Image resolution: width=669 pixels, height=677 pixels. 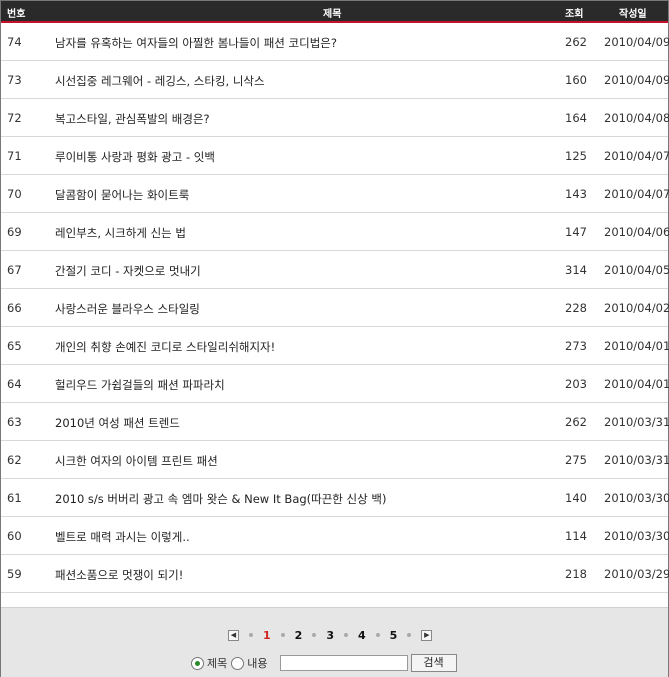 What do you see at coordinates (636, 574) in the screenshot?
I see `post-date: 2010/03/29` at bounding box center [636, 574].